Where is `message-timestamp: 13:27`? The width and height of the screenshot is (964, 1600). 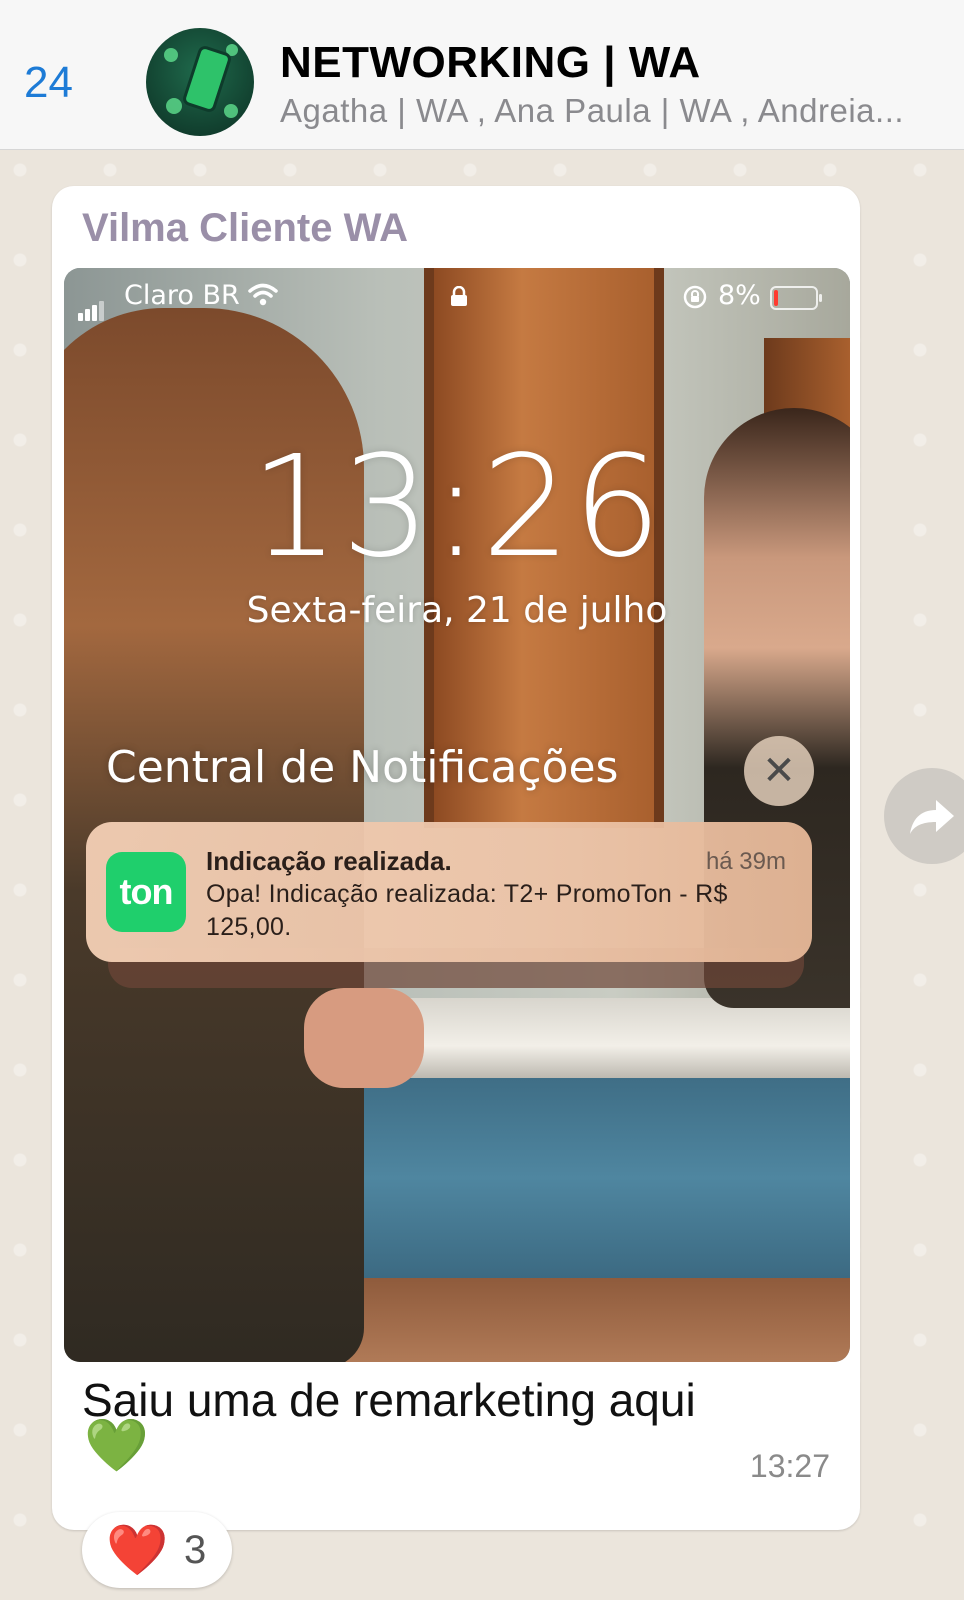
message-timestamp: 13:27 is located at coordinates (789, 1466).